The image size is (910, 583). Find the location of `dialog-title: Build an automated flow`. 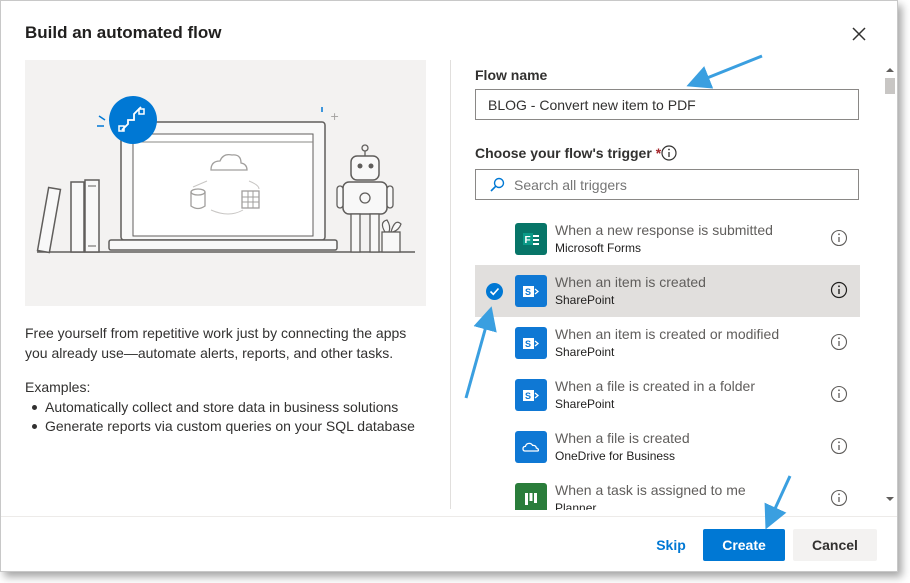

dialog-title: Build an automated flow is located at coordinates (123, 32).